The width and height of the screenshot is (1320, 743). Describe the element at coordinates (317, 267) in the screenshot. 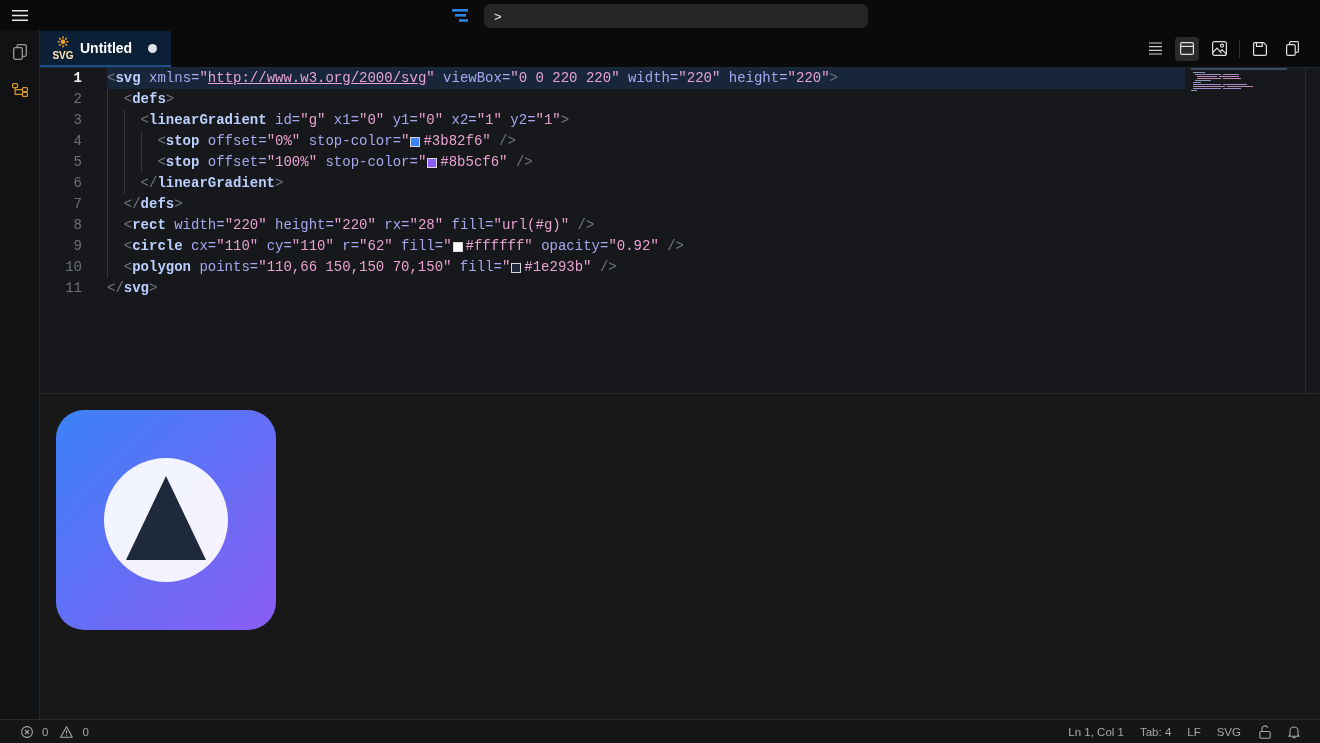

I see `code-text: <polygon points="110,66 150,150 70,150" fill="` at that location.